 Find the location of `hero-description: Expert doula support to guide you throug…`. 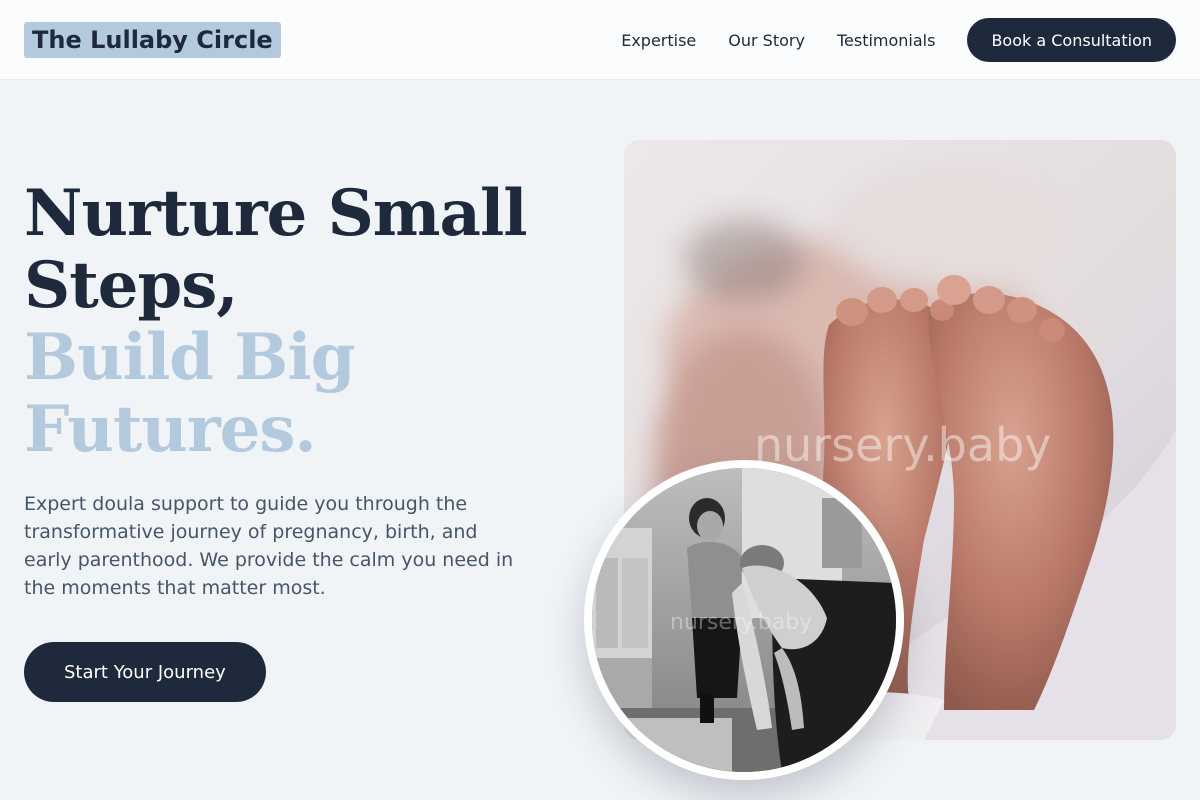

hero-description: Expert doula support to guide you throug… is located at coordinates (269, 546).